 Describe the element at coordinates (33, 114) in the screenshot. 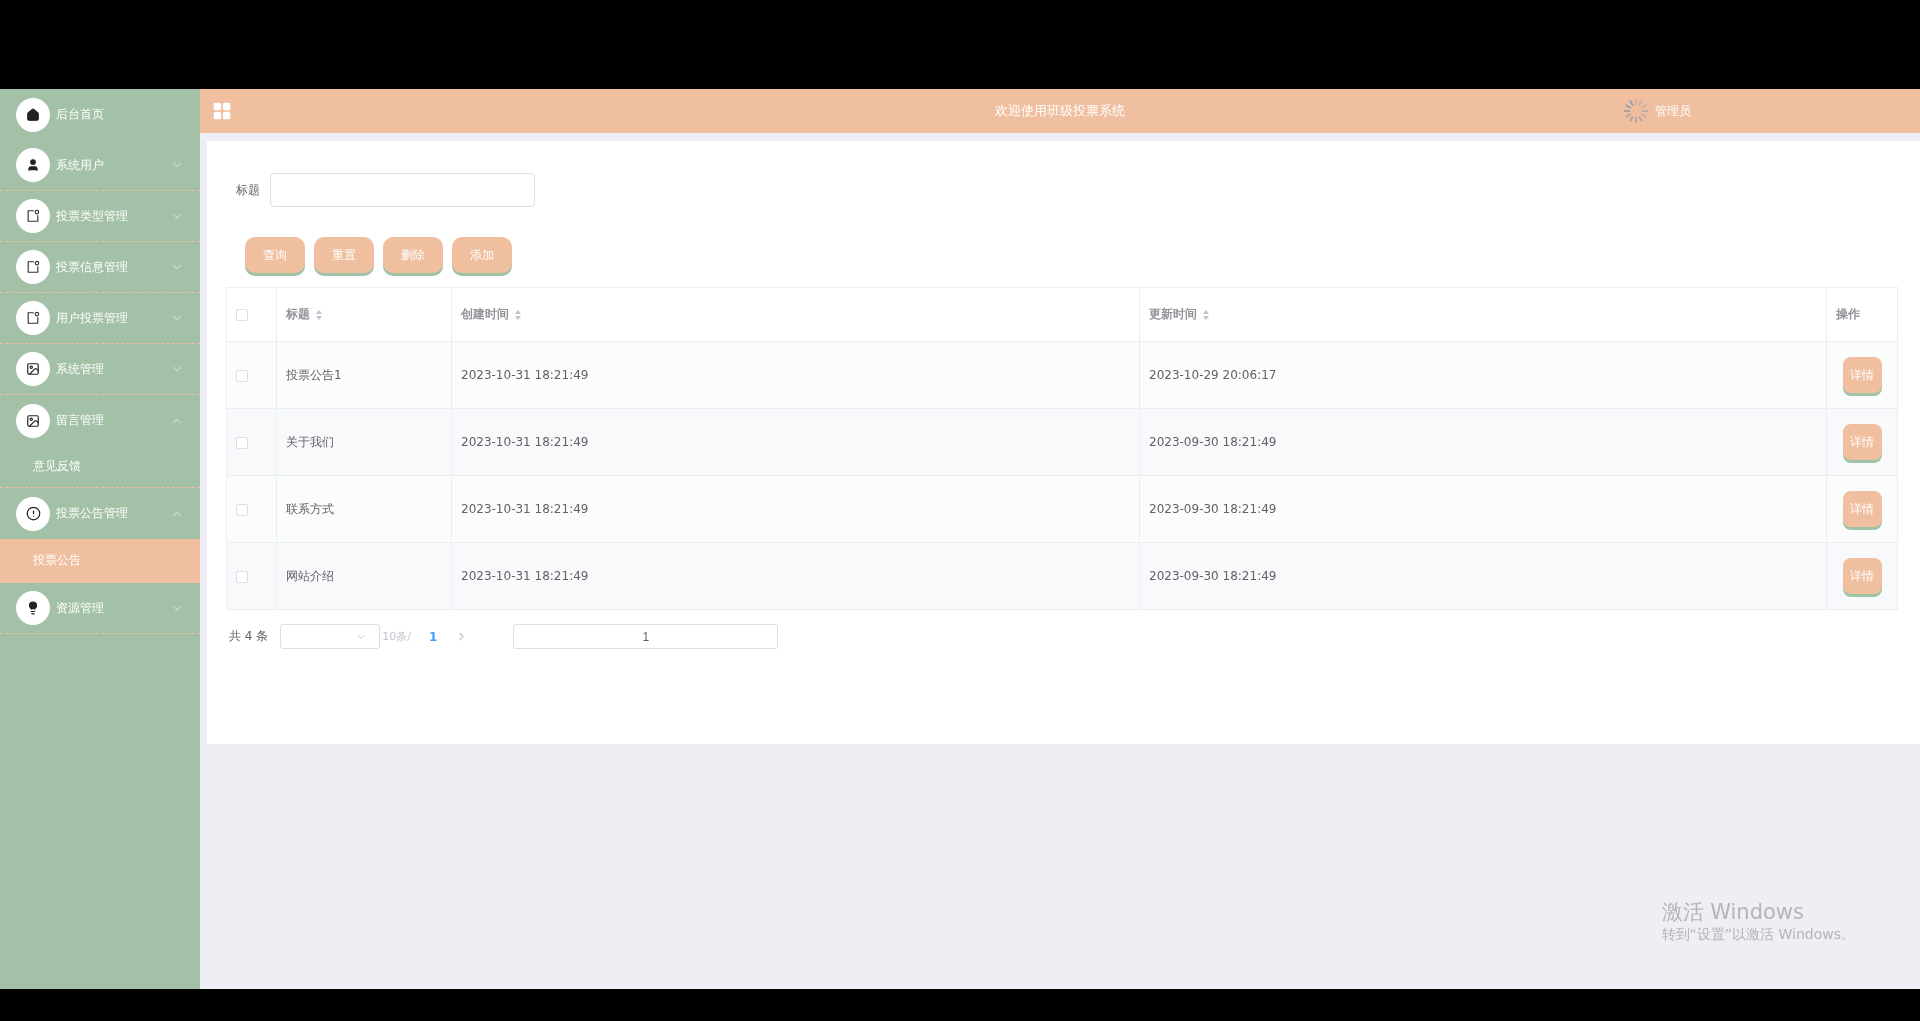

I see `home-icon` at that location.